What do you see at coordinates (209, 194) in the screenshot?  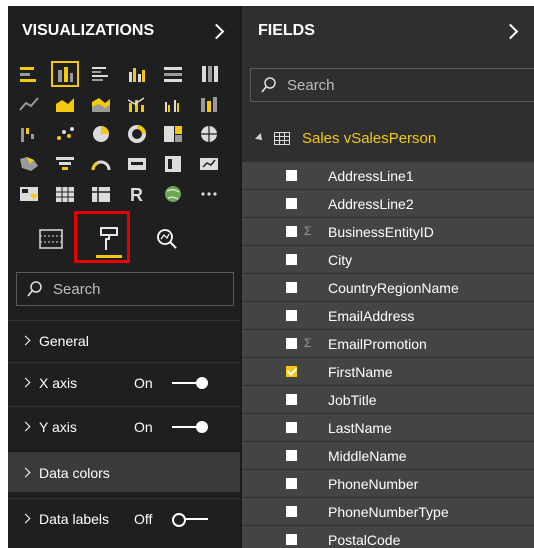 I see `more-options-icon` at bounding box center [209, 194].